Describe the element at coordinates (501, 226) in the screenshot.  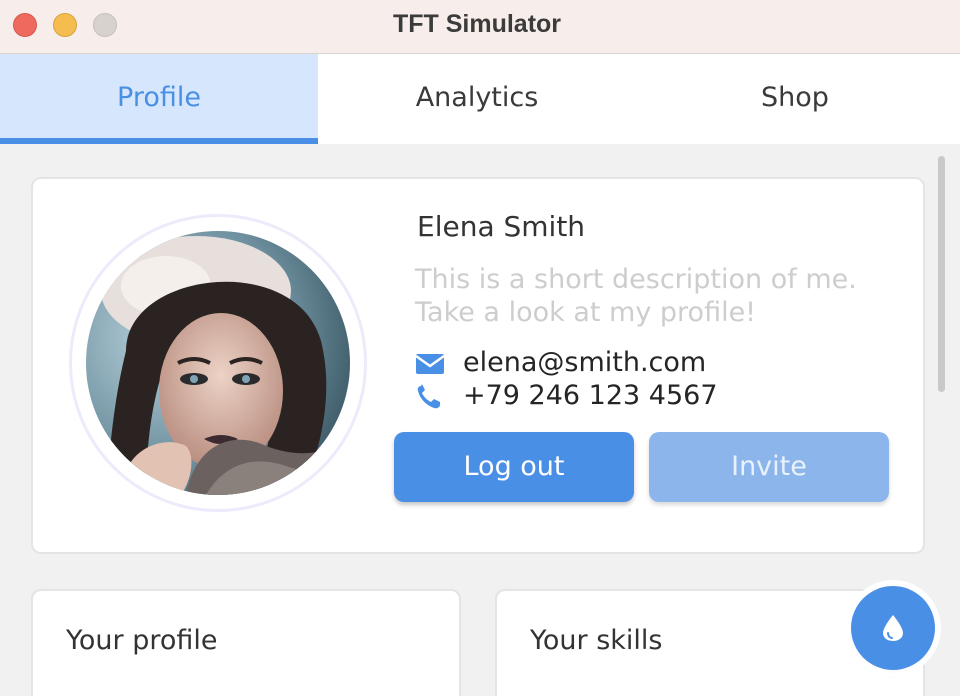
I see `profile-name: Elena Smith` at that location.